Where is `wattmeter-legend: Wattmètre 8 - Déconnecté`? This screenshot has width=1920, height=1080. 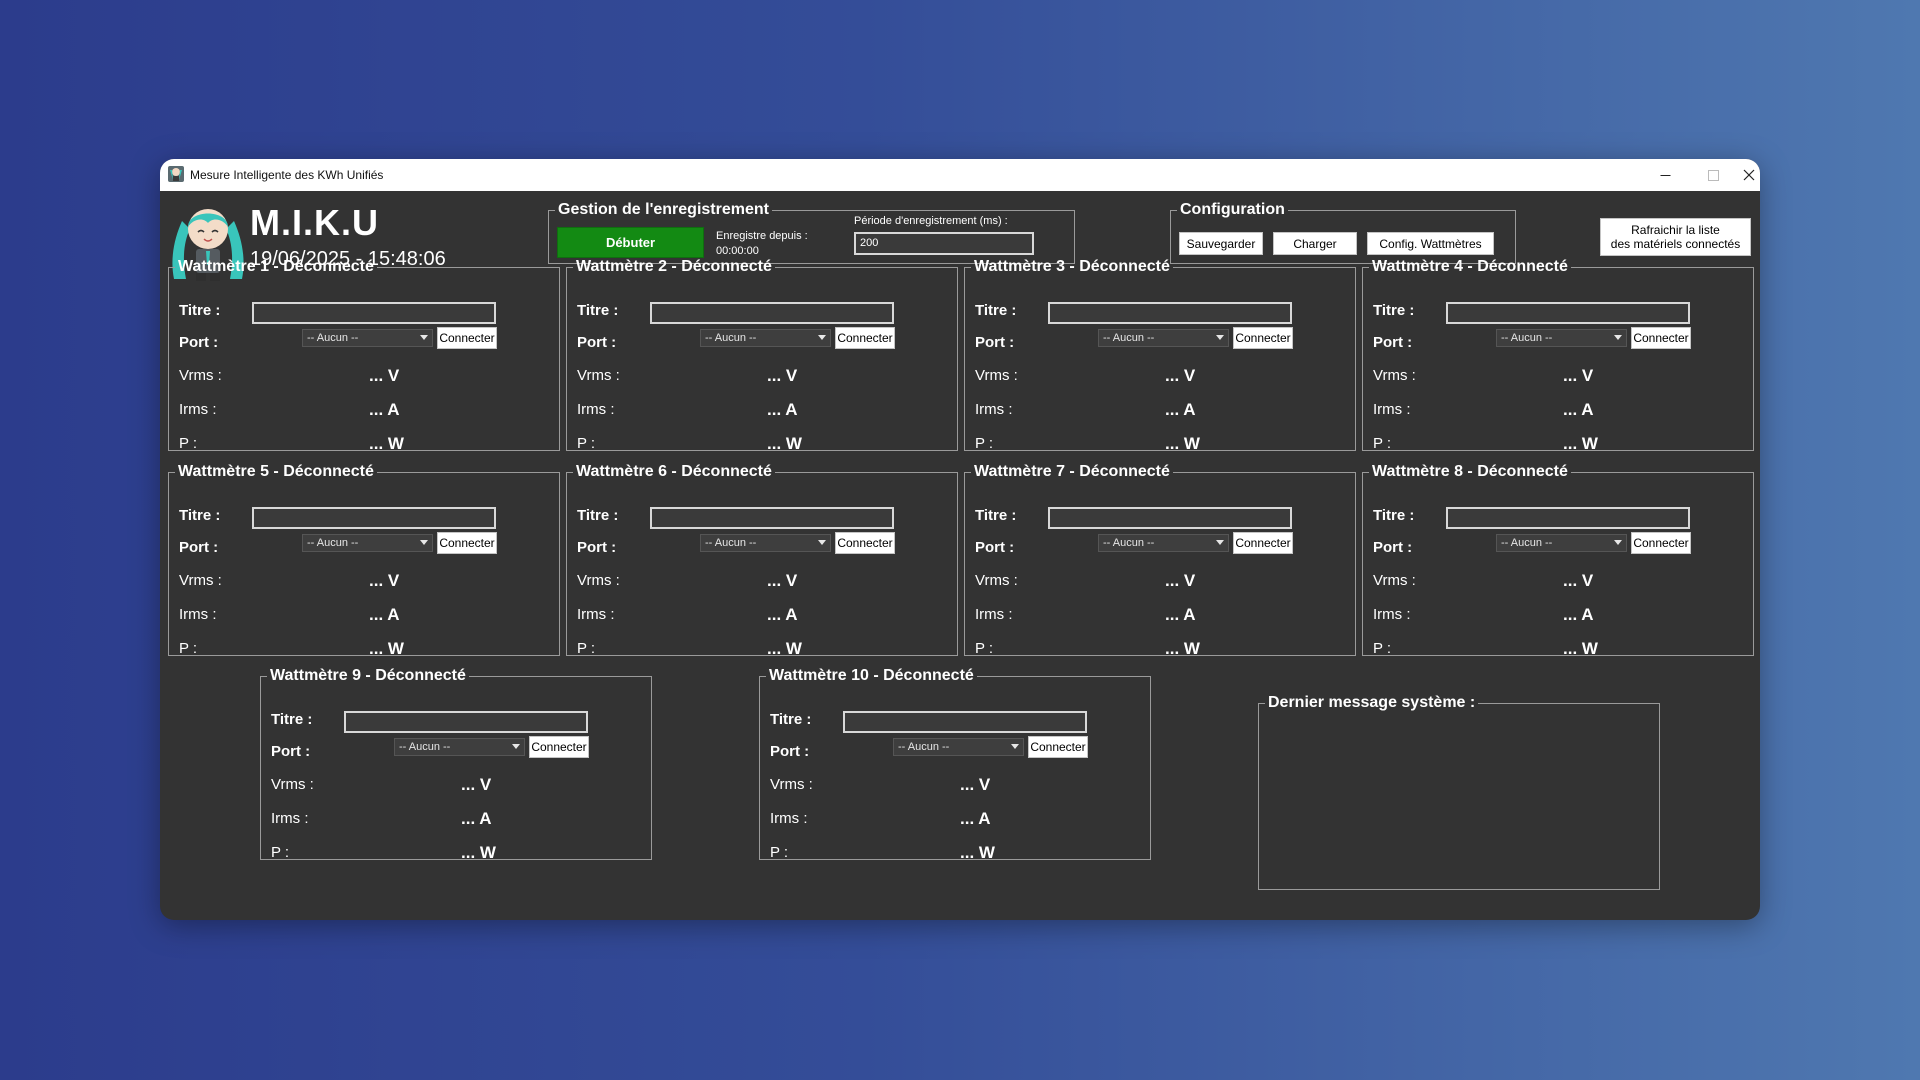 wattmeter-legend: Wattmètre 8 - Déconnecté is located at coordinates (1470, 471).